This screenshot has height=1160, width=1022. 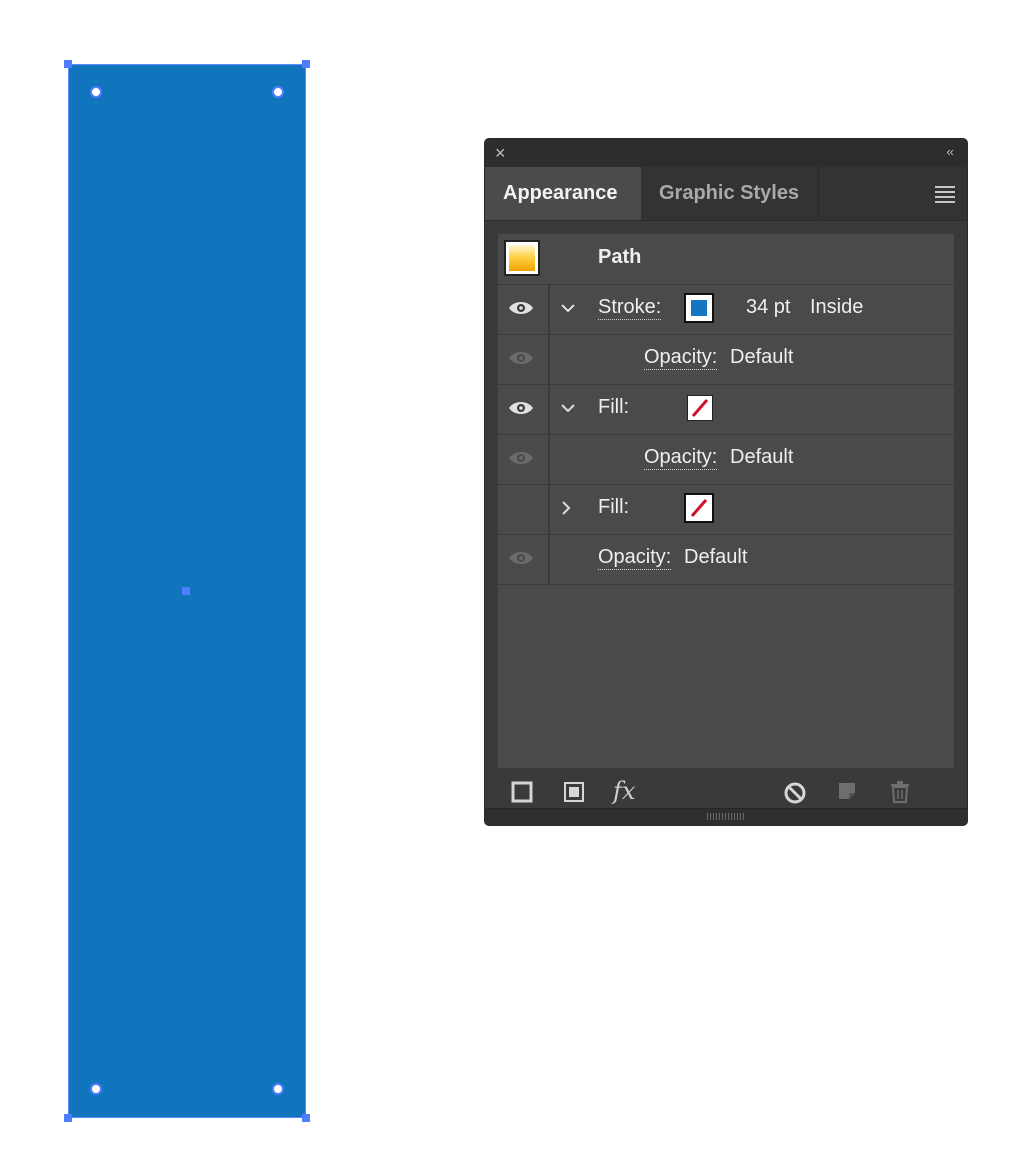 I want to click on add-stroke-icon, so click(x=522, y=792).